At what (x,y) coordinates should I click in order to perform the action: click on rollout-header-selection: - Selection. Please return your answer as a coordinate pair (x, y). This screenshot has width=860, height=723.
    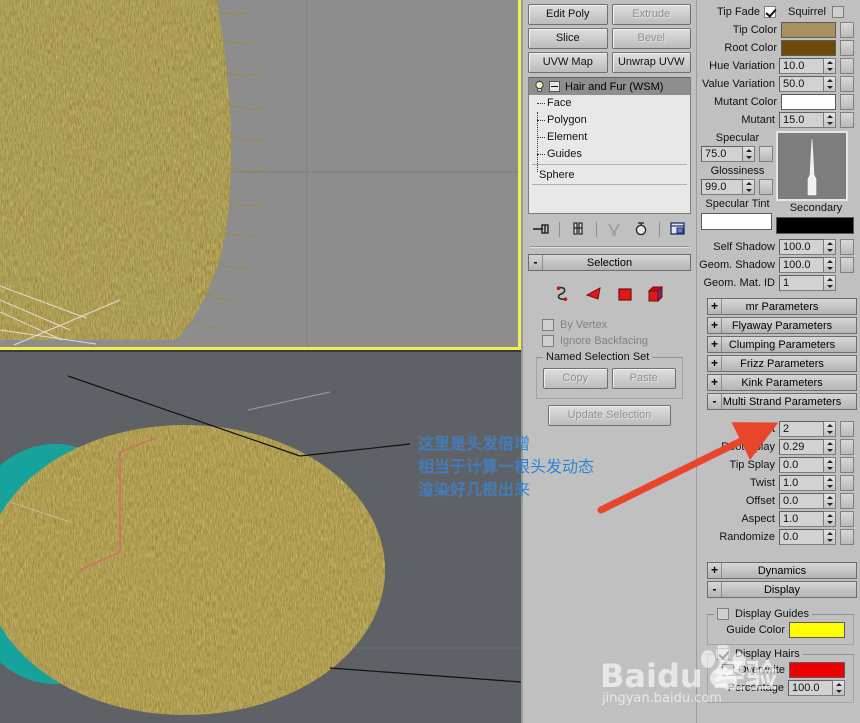
    Looking at the image, I should click on (609, 262).